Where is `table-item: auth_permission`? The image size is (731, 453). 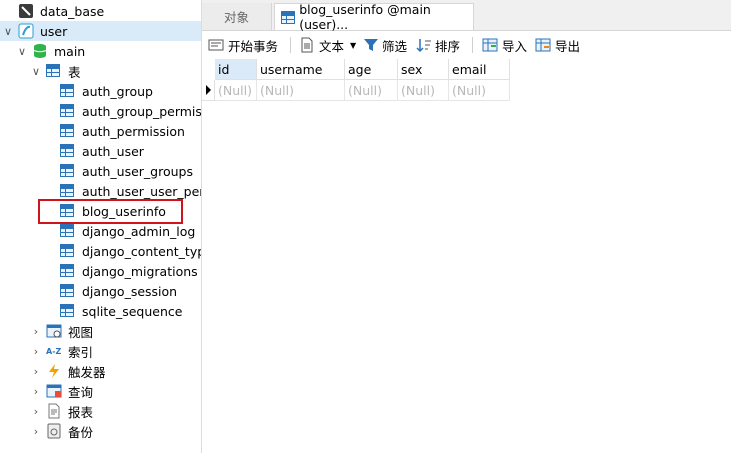
table-item: auth_permission is located at coordinates (100, 131).